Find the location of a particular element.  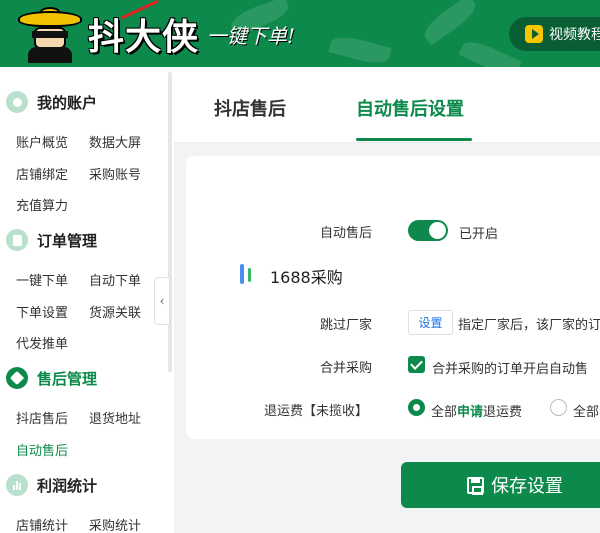

save-settings-button: 保存设置 is located at coordinates (500, 485).